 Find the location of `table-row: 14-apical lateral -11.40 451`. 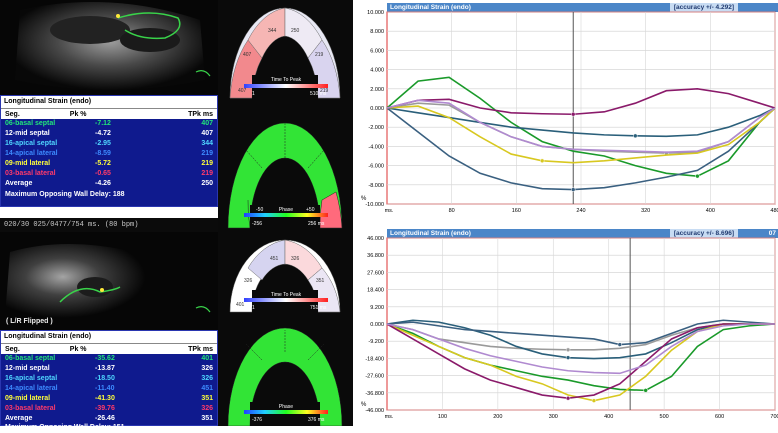

table-row: 14-apical lateral -11.40 451 is located at coordinates (109, 389).